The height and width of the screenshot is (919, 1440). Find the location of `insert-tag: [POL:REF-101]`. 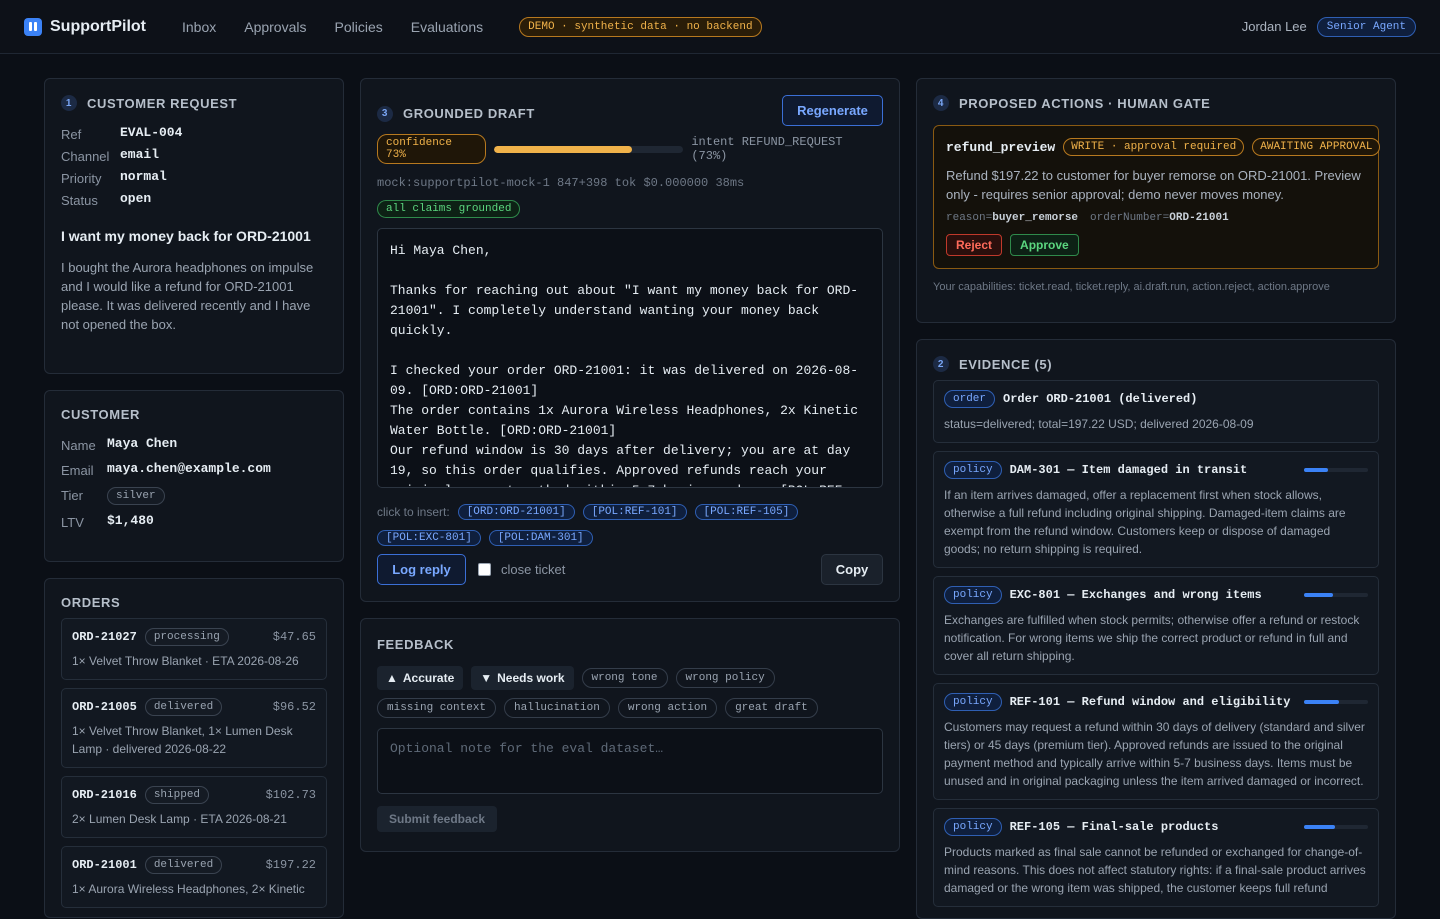

insert-tag: [POL:REF-101] is located at coordinates (634, 512).